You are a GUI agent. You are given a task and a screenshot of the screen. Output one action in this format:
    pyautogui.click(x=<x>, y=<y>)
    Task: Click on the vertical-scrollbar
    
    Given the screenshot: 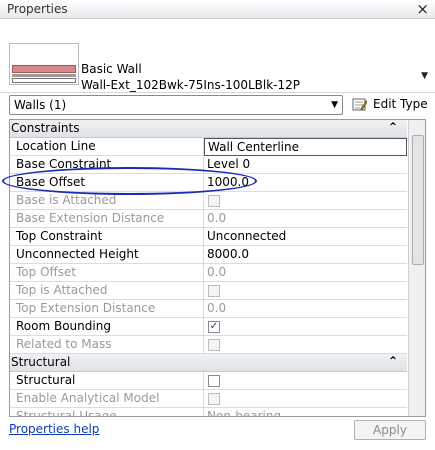 What is the action you would take?
    pyautogui.click(x=416, y=268)
    